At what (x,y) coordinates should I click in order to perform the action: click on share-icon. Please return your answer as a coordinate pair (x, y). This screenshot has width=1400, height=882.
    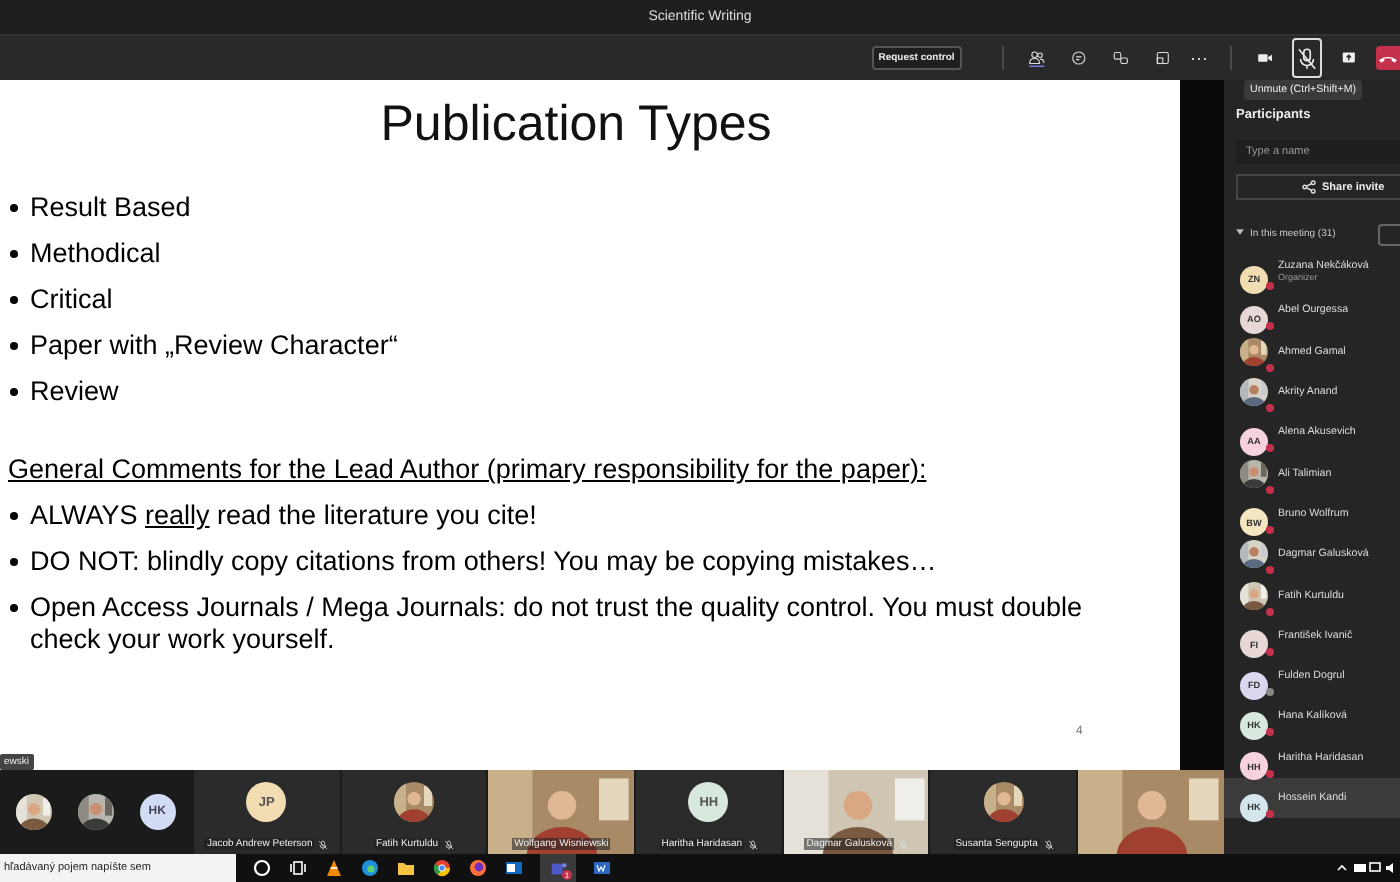
    Looking at the image, I should click on (1309, 187).